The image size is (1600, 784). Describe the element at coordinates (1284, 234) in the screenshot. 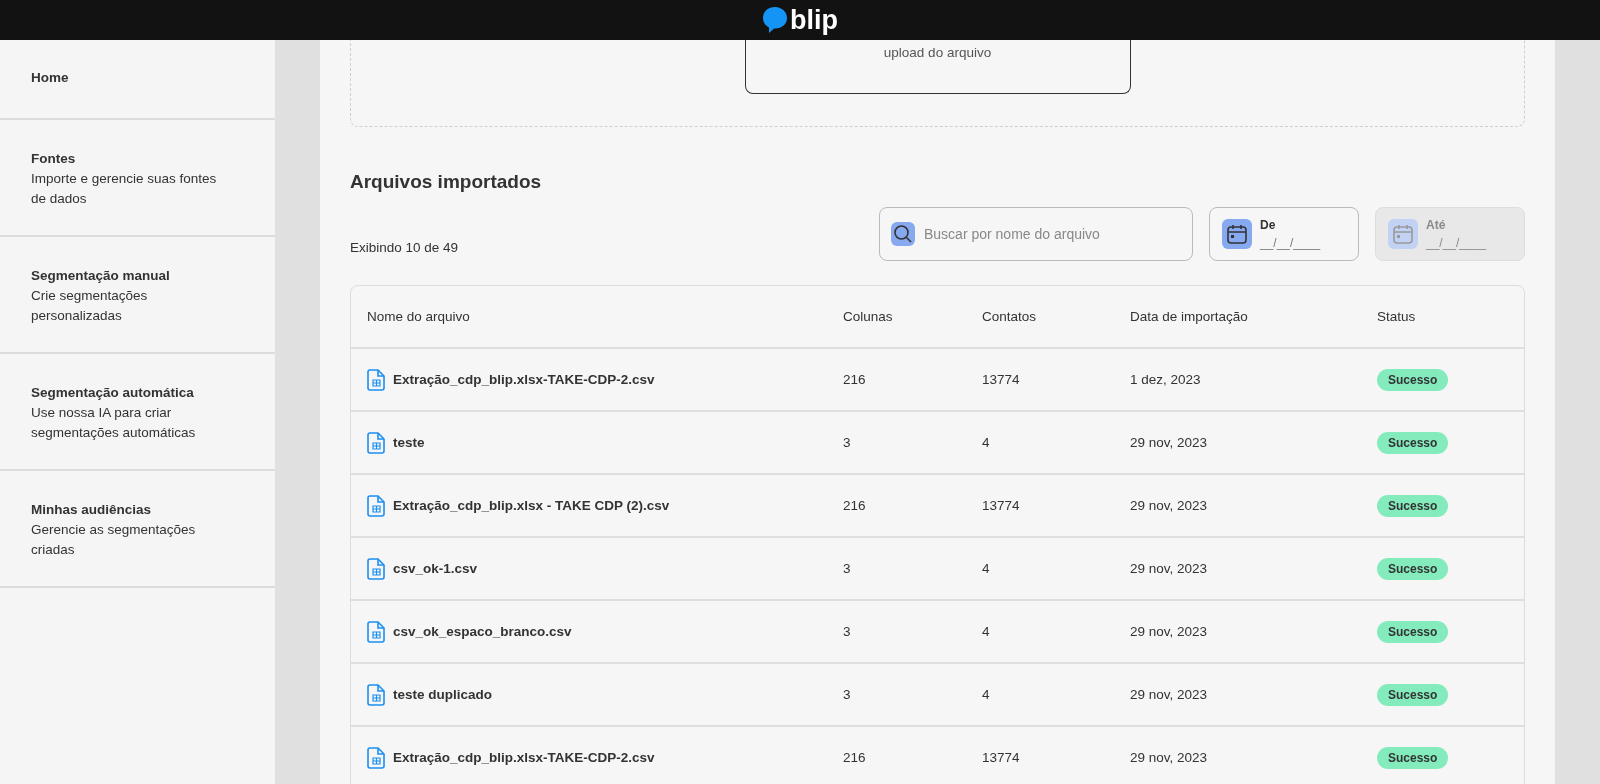

I see `date-field: De __/__/____` at that location.